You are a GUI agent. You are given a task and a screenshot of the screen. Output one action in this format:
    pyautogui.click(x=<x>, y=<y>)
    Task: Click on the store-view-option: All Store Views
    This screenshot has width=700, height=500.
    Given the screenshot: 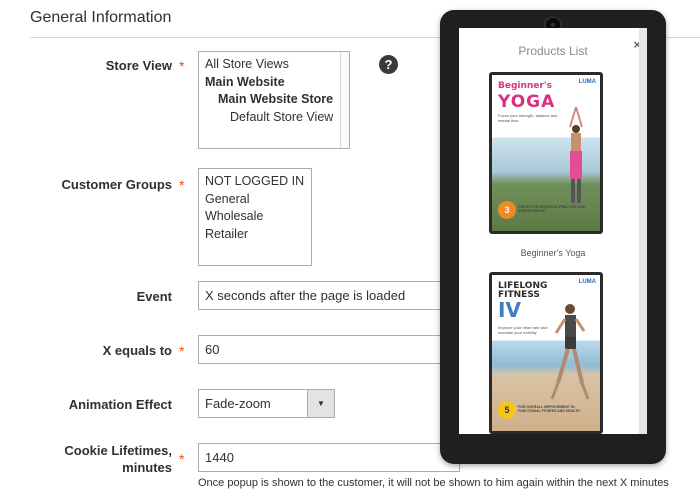 What is the action you would take?
    pyautogui.click(x=274, y=65)
    